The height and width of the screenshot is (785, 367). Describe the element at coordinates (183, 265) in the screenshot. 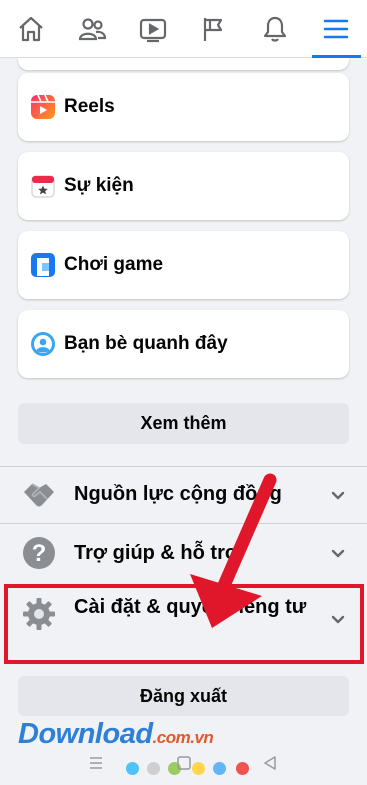

I see `shortcut-gaming: Chơi game` at that location.